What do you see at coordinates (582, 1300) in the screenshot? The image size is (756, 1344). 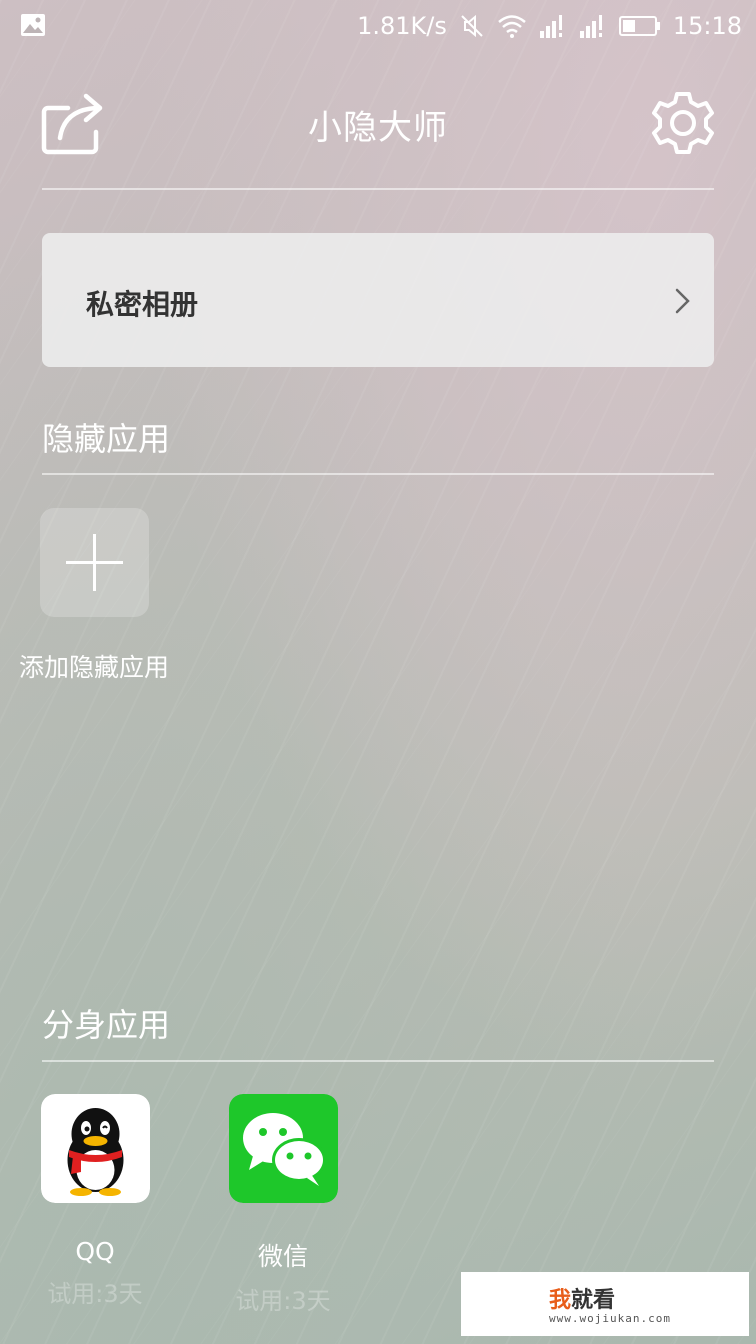 I see `watermark-logo: 我就看` at bounding box center [582, 1300].